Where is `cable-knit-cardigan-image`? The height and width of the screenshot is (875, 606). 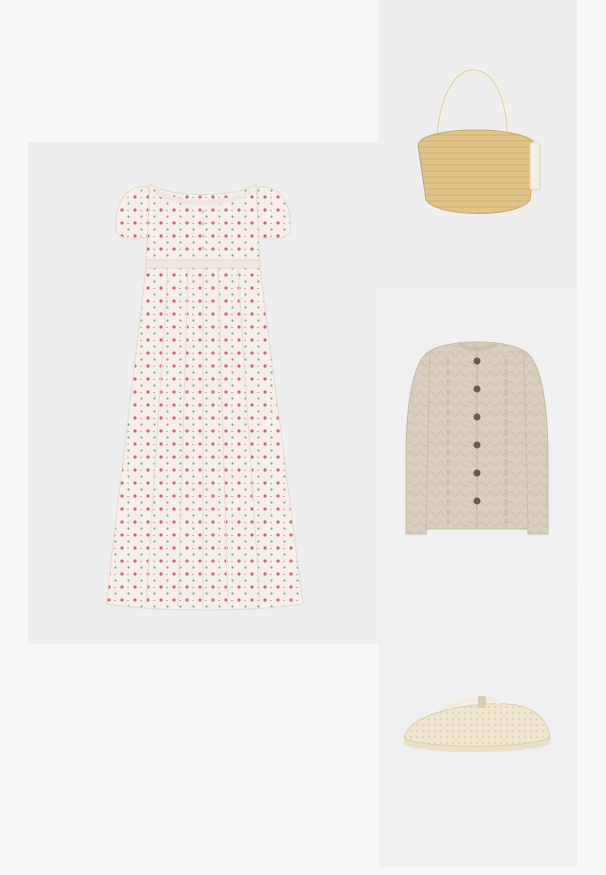
cable-knit-cardigan-image is located at coordinates (477, 438).